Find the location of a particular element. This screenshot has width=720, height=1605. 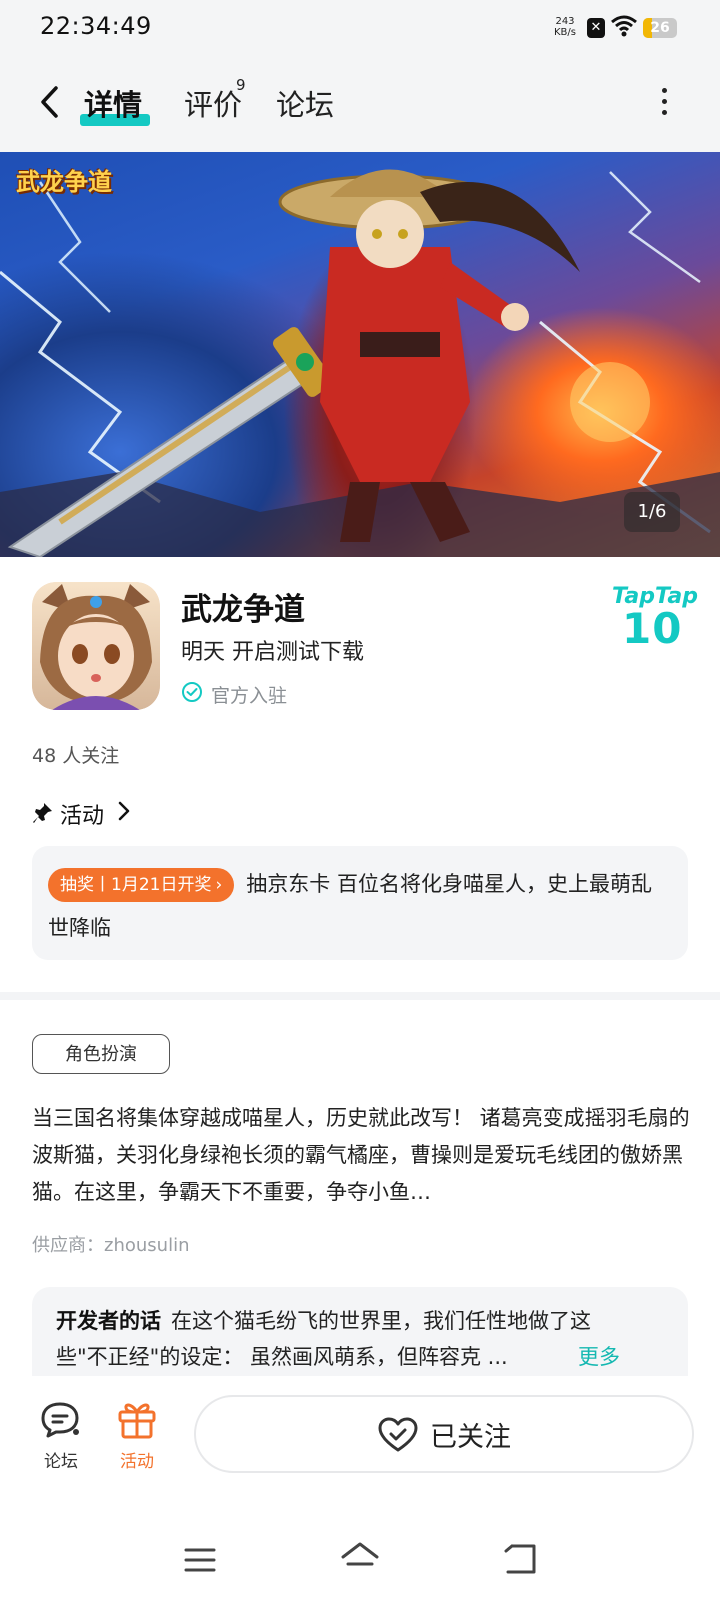

heart-check-icon is located at coordinates (398, 1434).